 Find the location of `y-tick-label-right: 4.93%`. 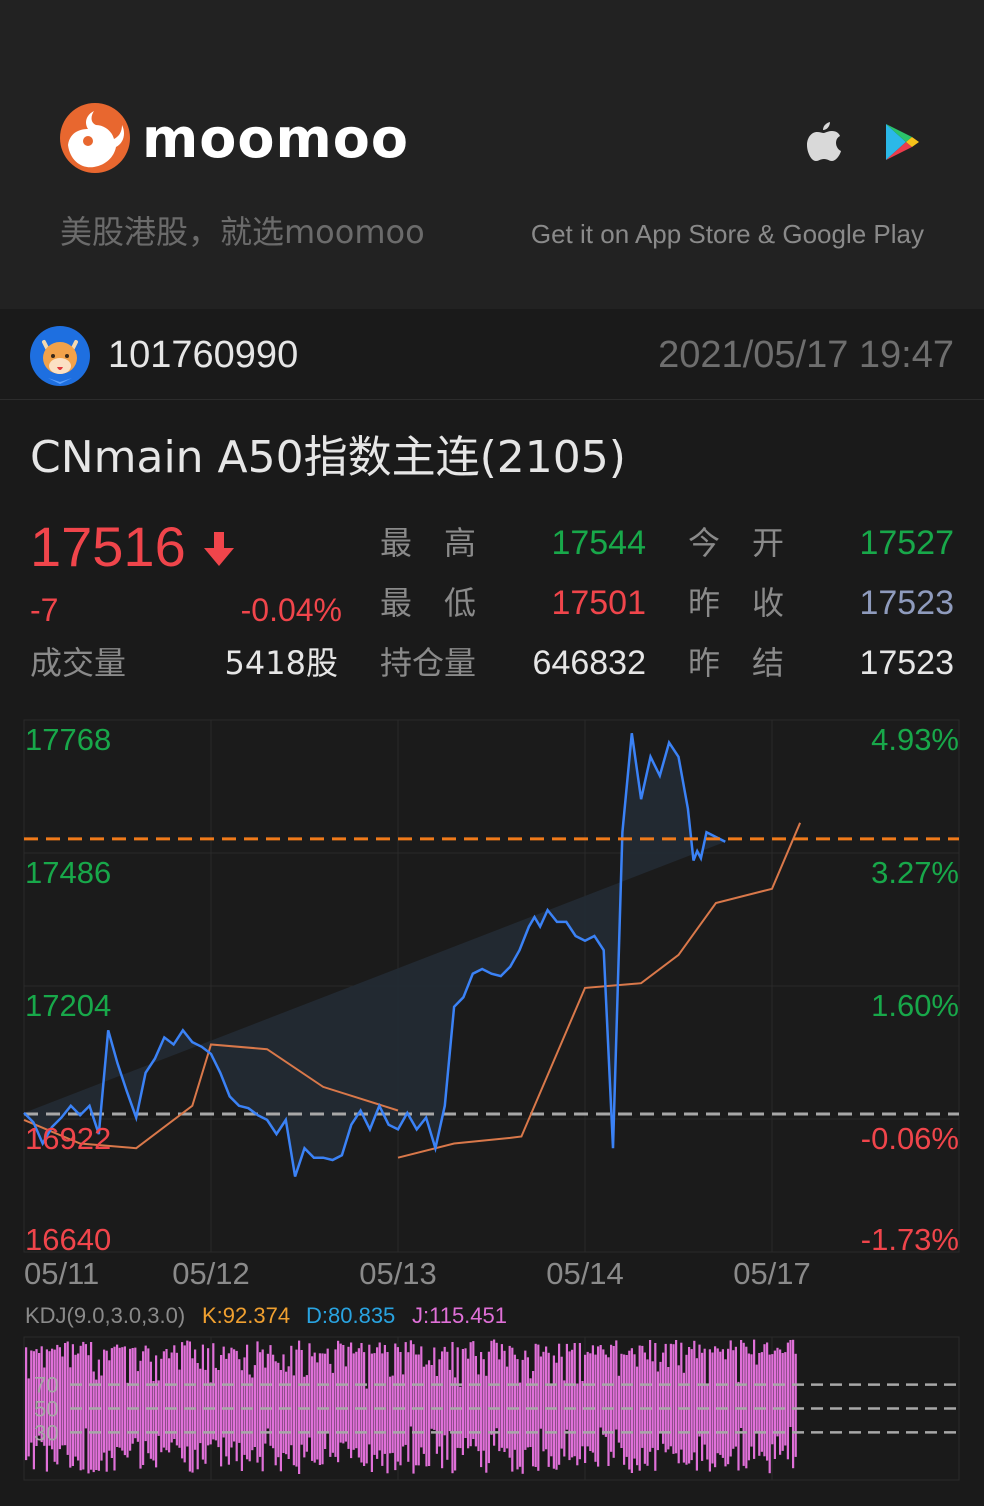

y-tick-label-right: 4.93% is located at coordinates (915, 739).